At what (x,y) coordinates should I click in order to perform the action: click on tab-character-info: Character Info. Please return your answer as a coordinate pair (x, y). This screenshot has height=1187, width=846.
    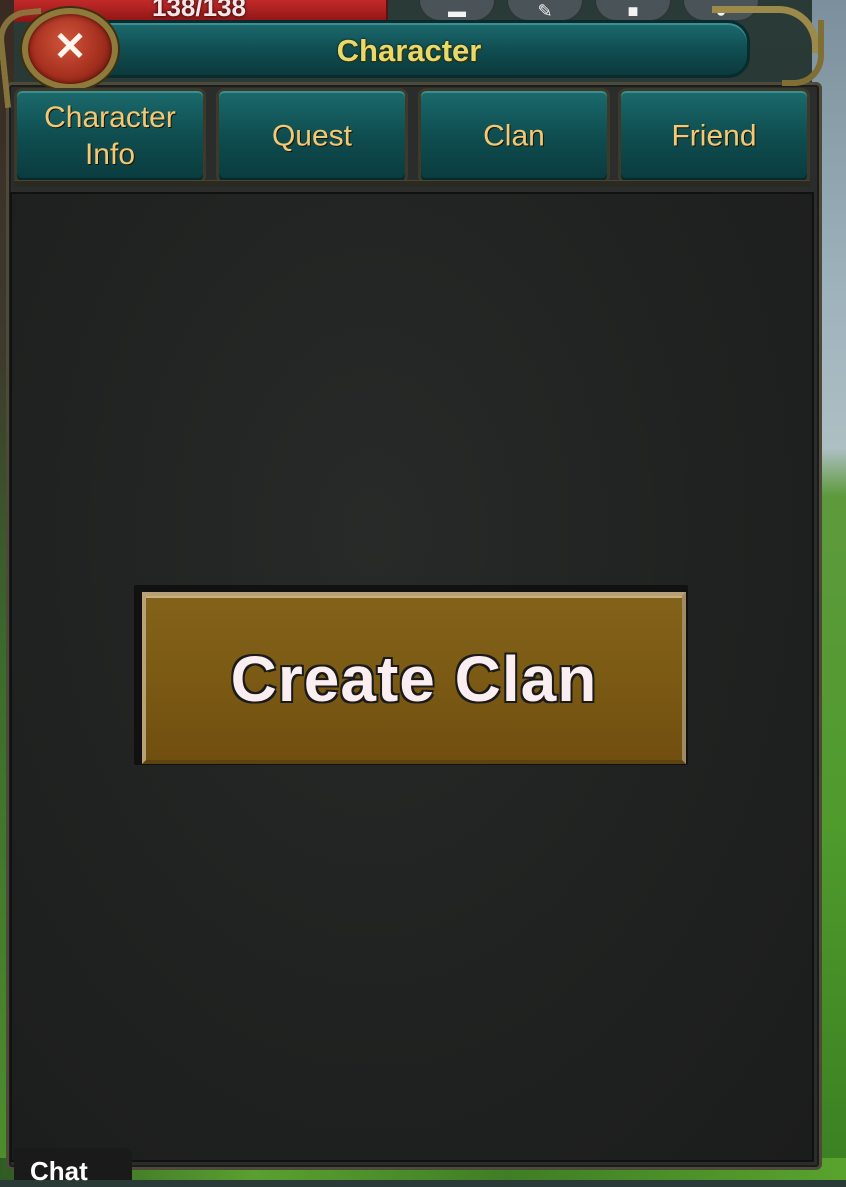
    Looking at the image, I should click on (110, 136).